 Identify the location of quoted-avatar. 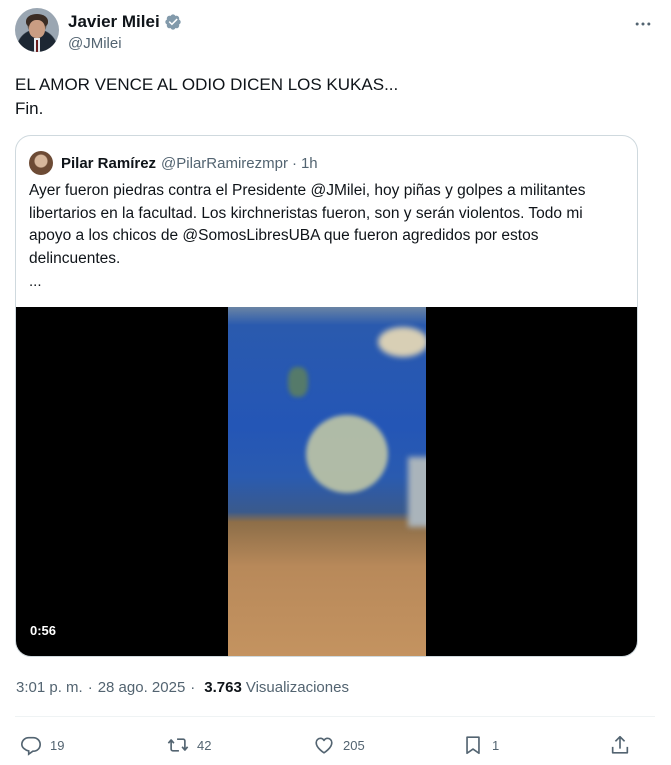
(41, 163).